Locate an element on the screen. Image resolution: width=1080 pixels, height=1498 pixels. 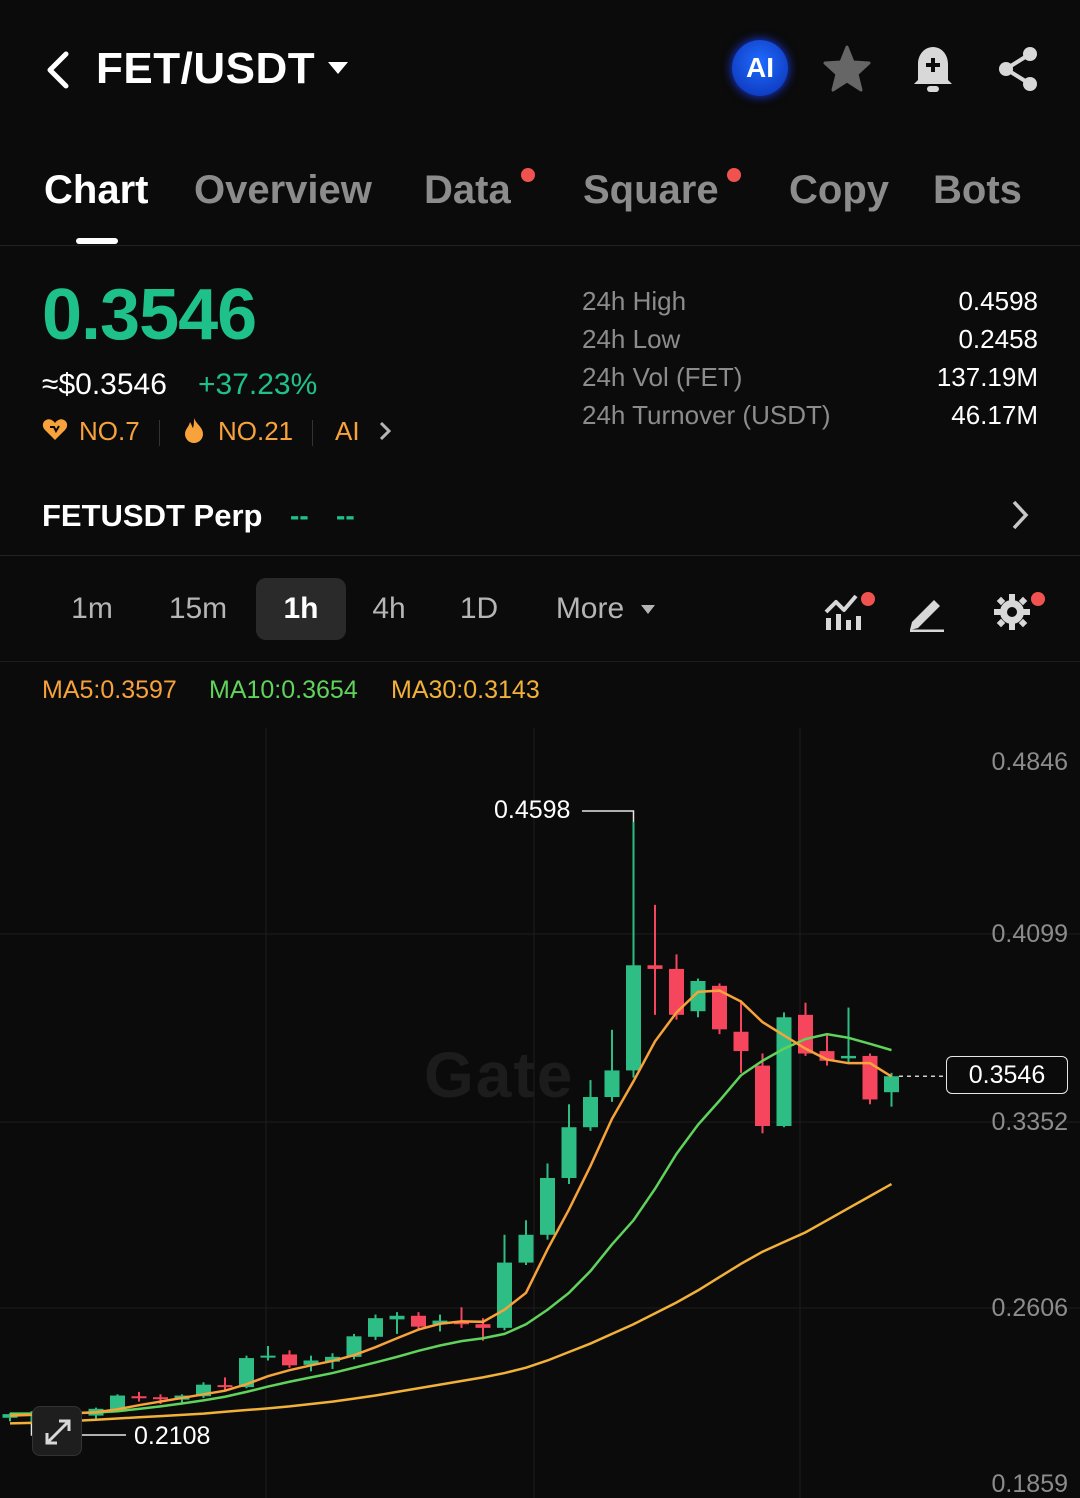
fullscreen-button is located at coordinates (57, 1431).